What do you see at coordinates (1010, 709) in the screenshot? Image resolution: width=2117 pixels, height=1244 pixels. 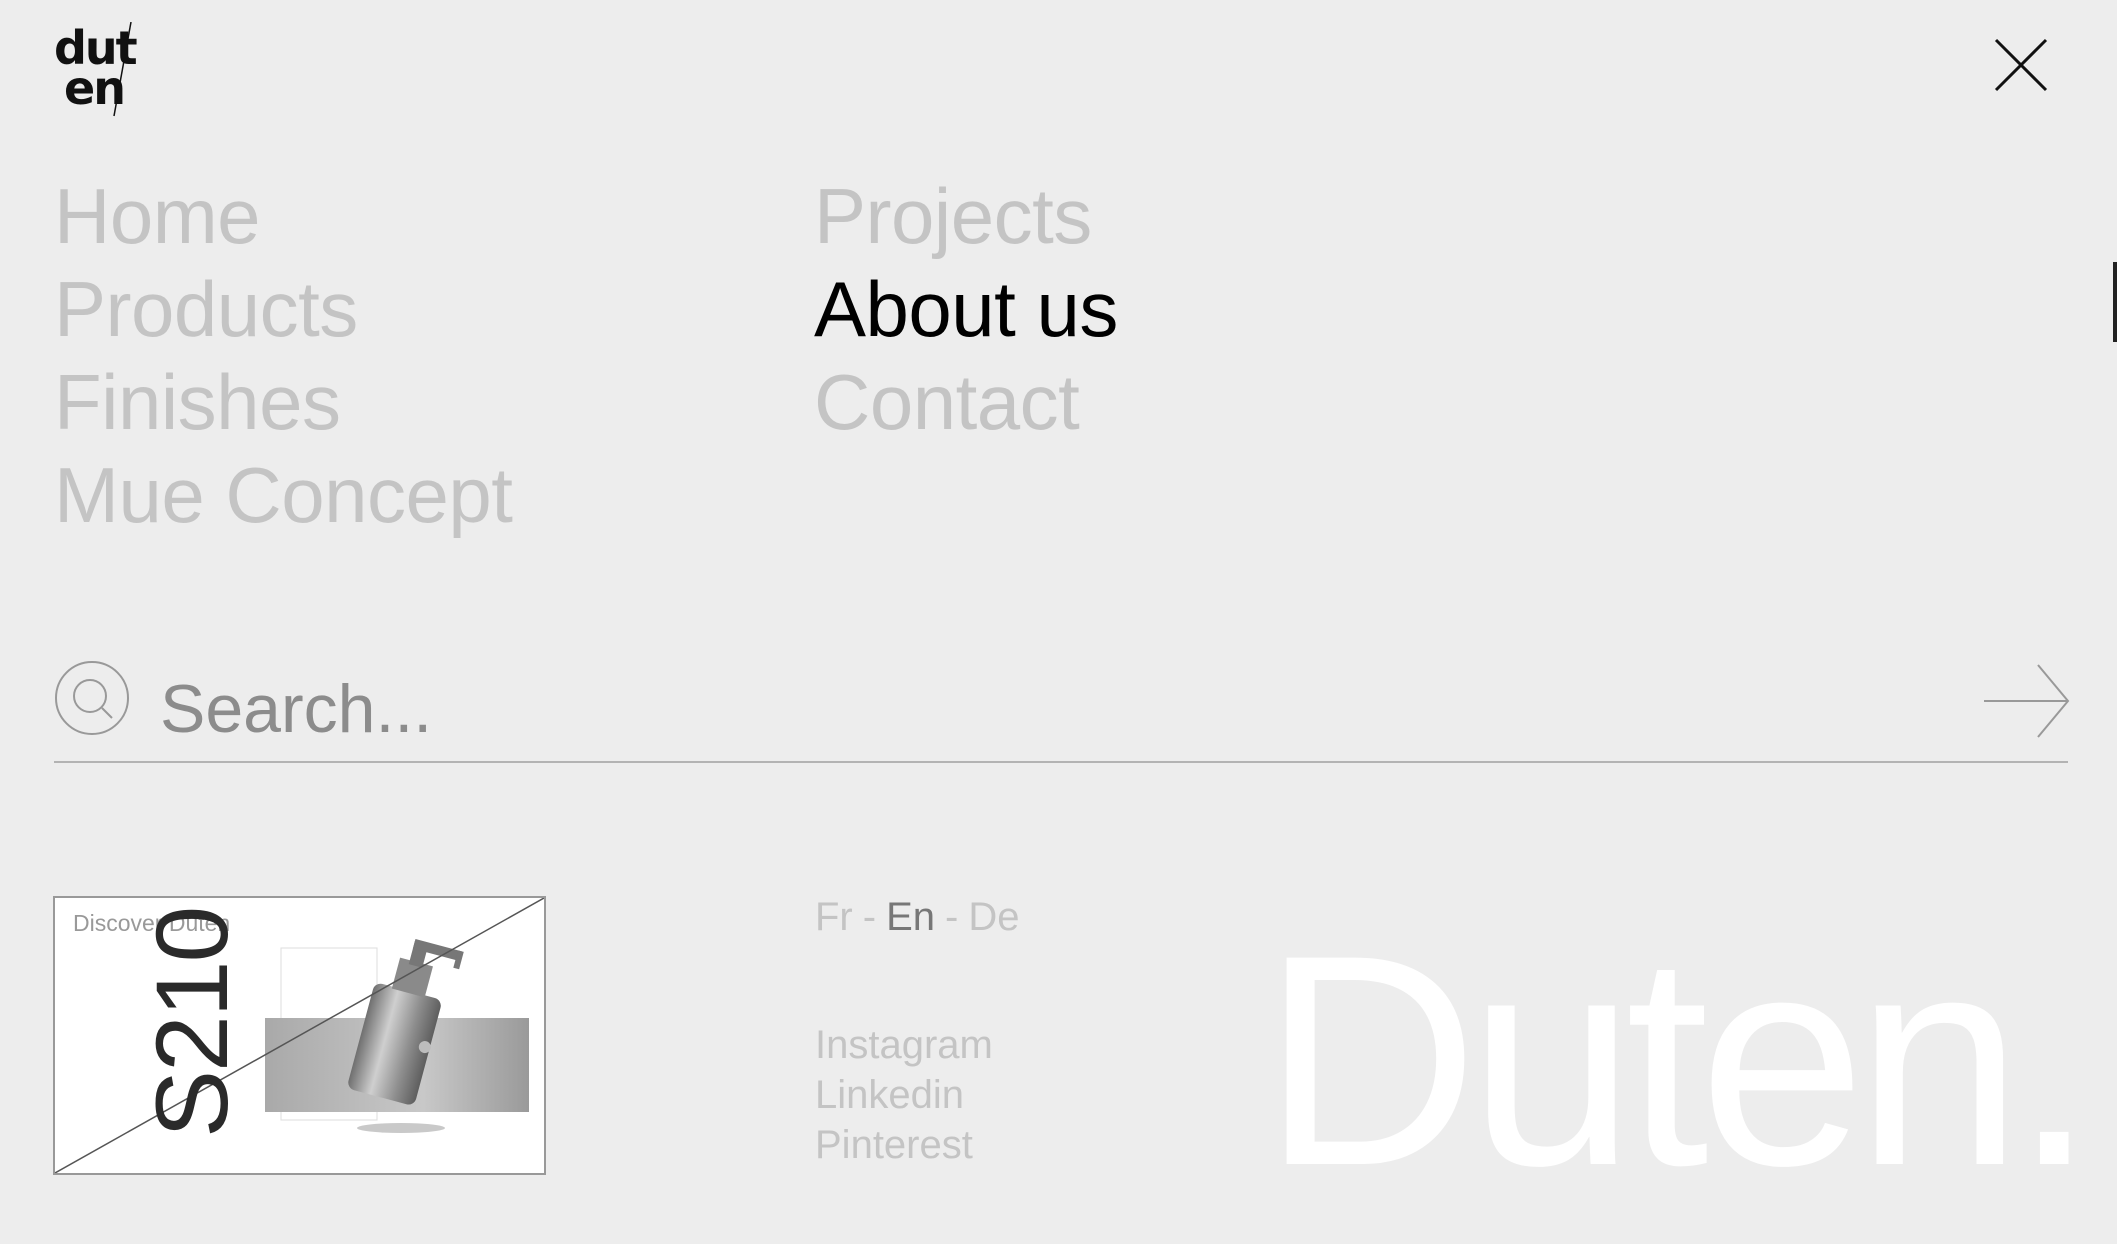 I see `search-input` at bounding box center [1010, 709].